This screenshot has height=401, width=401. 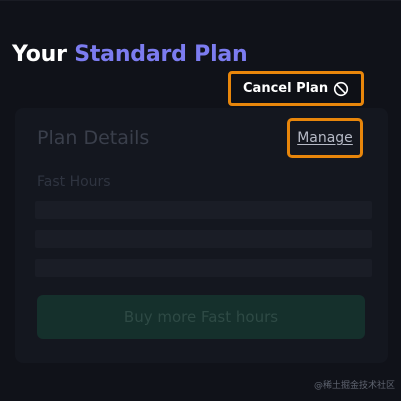 What do you see at coordinates (286, 88) in the screenshot?
I see `cancel-plan-label: Cancel Plan` at bounding box center [286, 88].